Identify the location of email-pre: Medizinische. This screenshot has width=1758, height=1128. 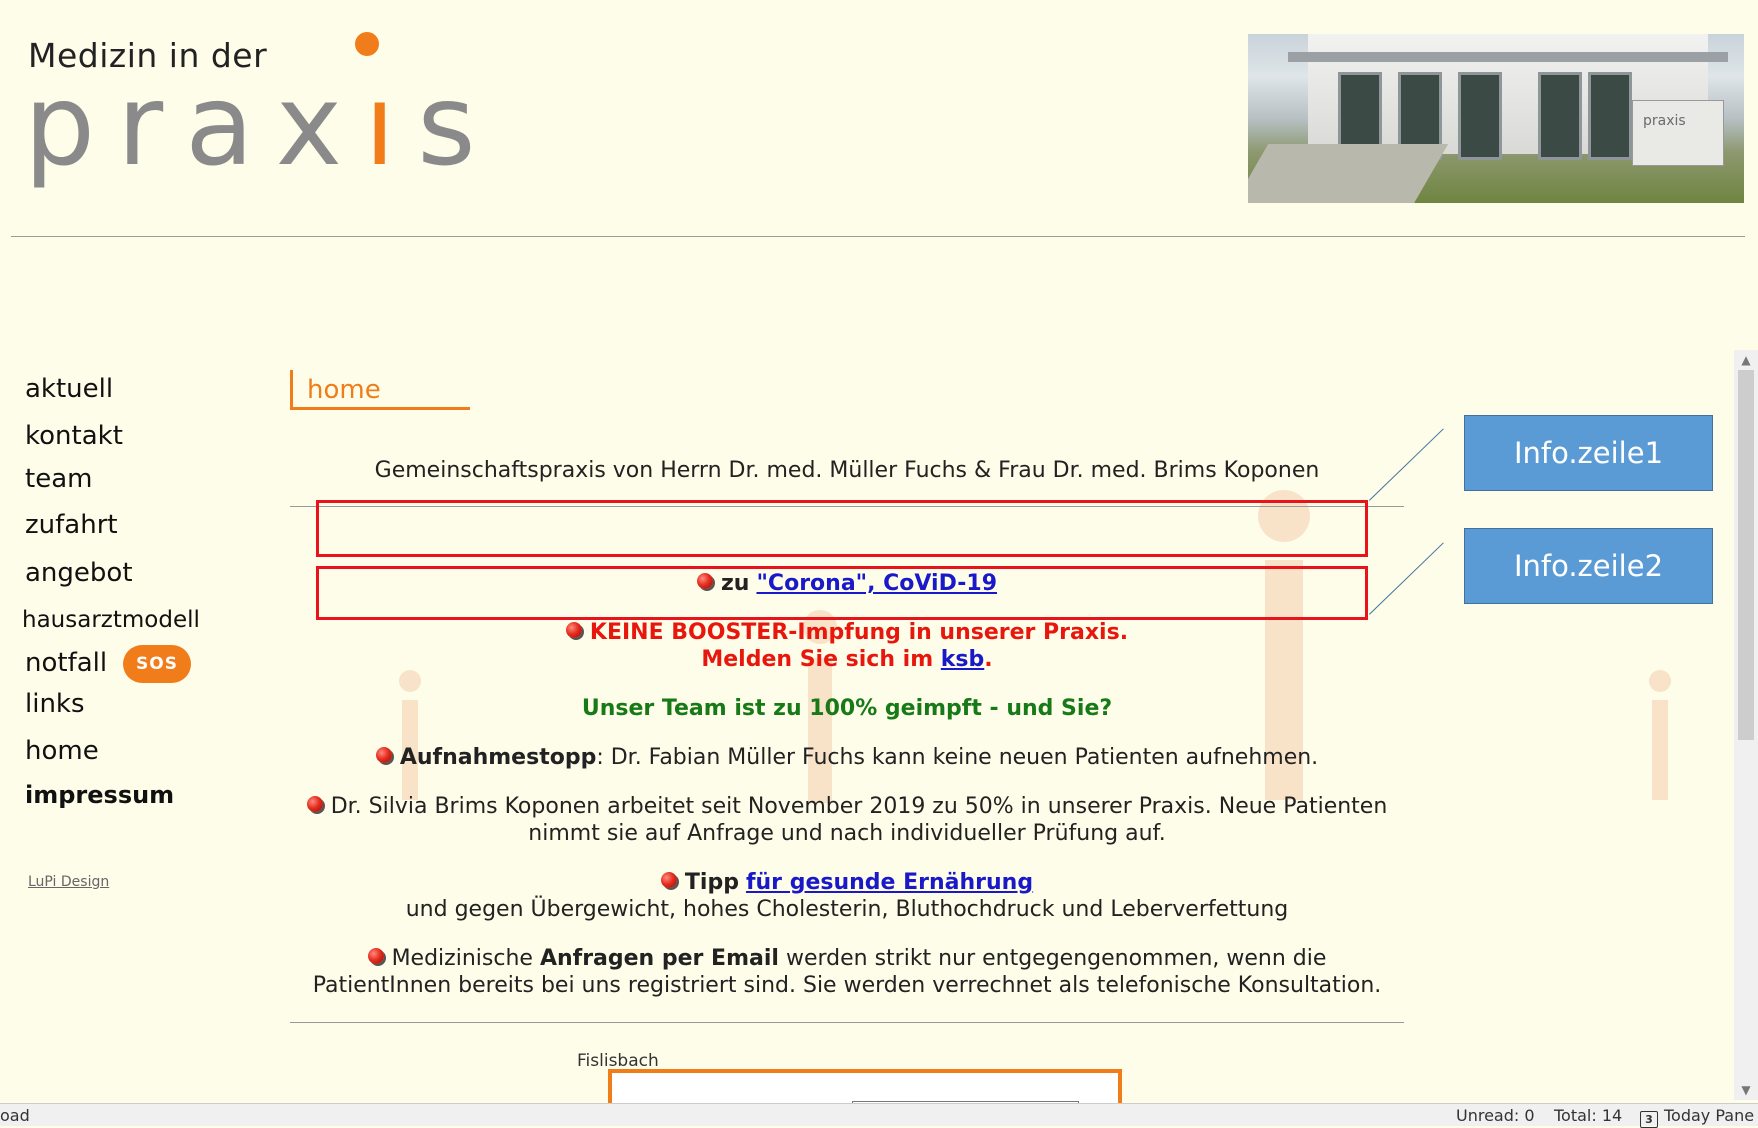
(462, 958).